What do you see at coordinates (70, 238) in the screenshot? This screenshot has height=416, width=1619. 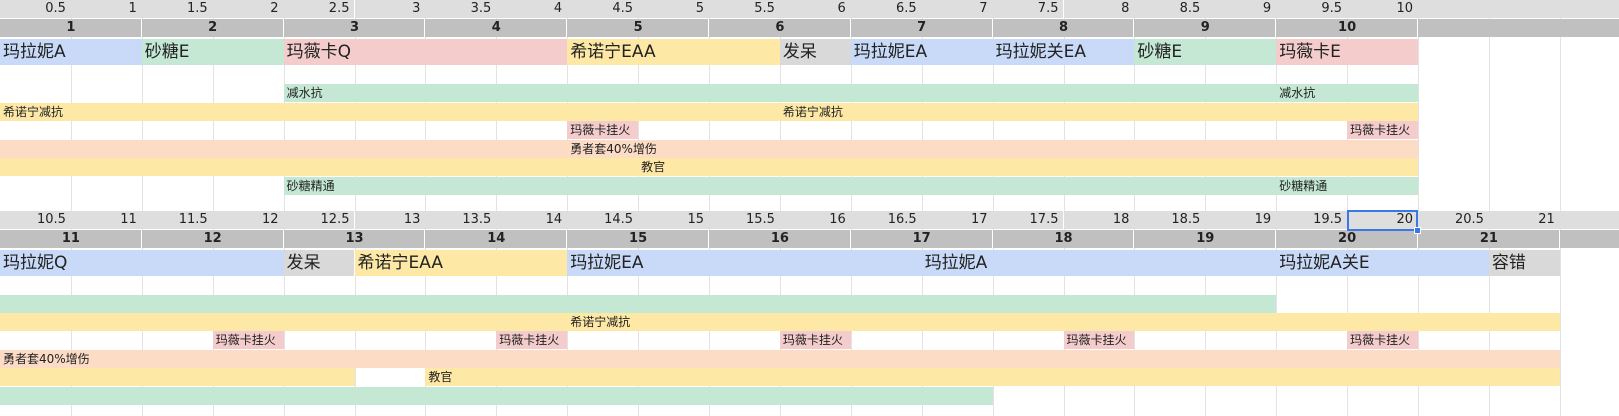 I see `second-header-label: 11` at bounding box center [70, 238].